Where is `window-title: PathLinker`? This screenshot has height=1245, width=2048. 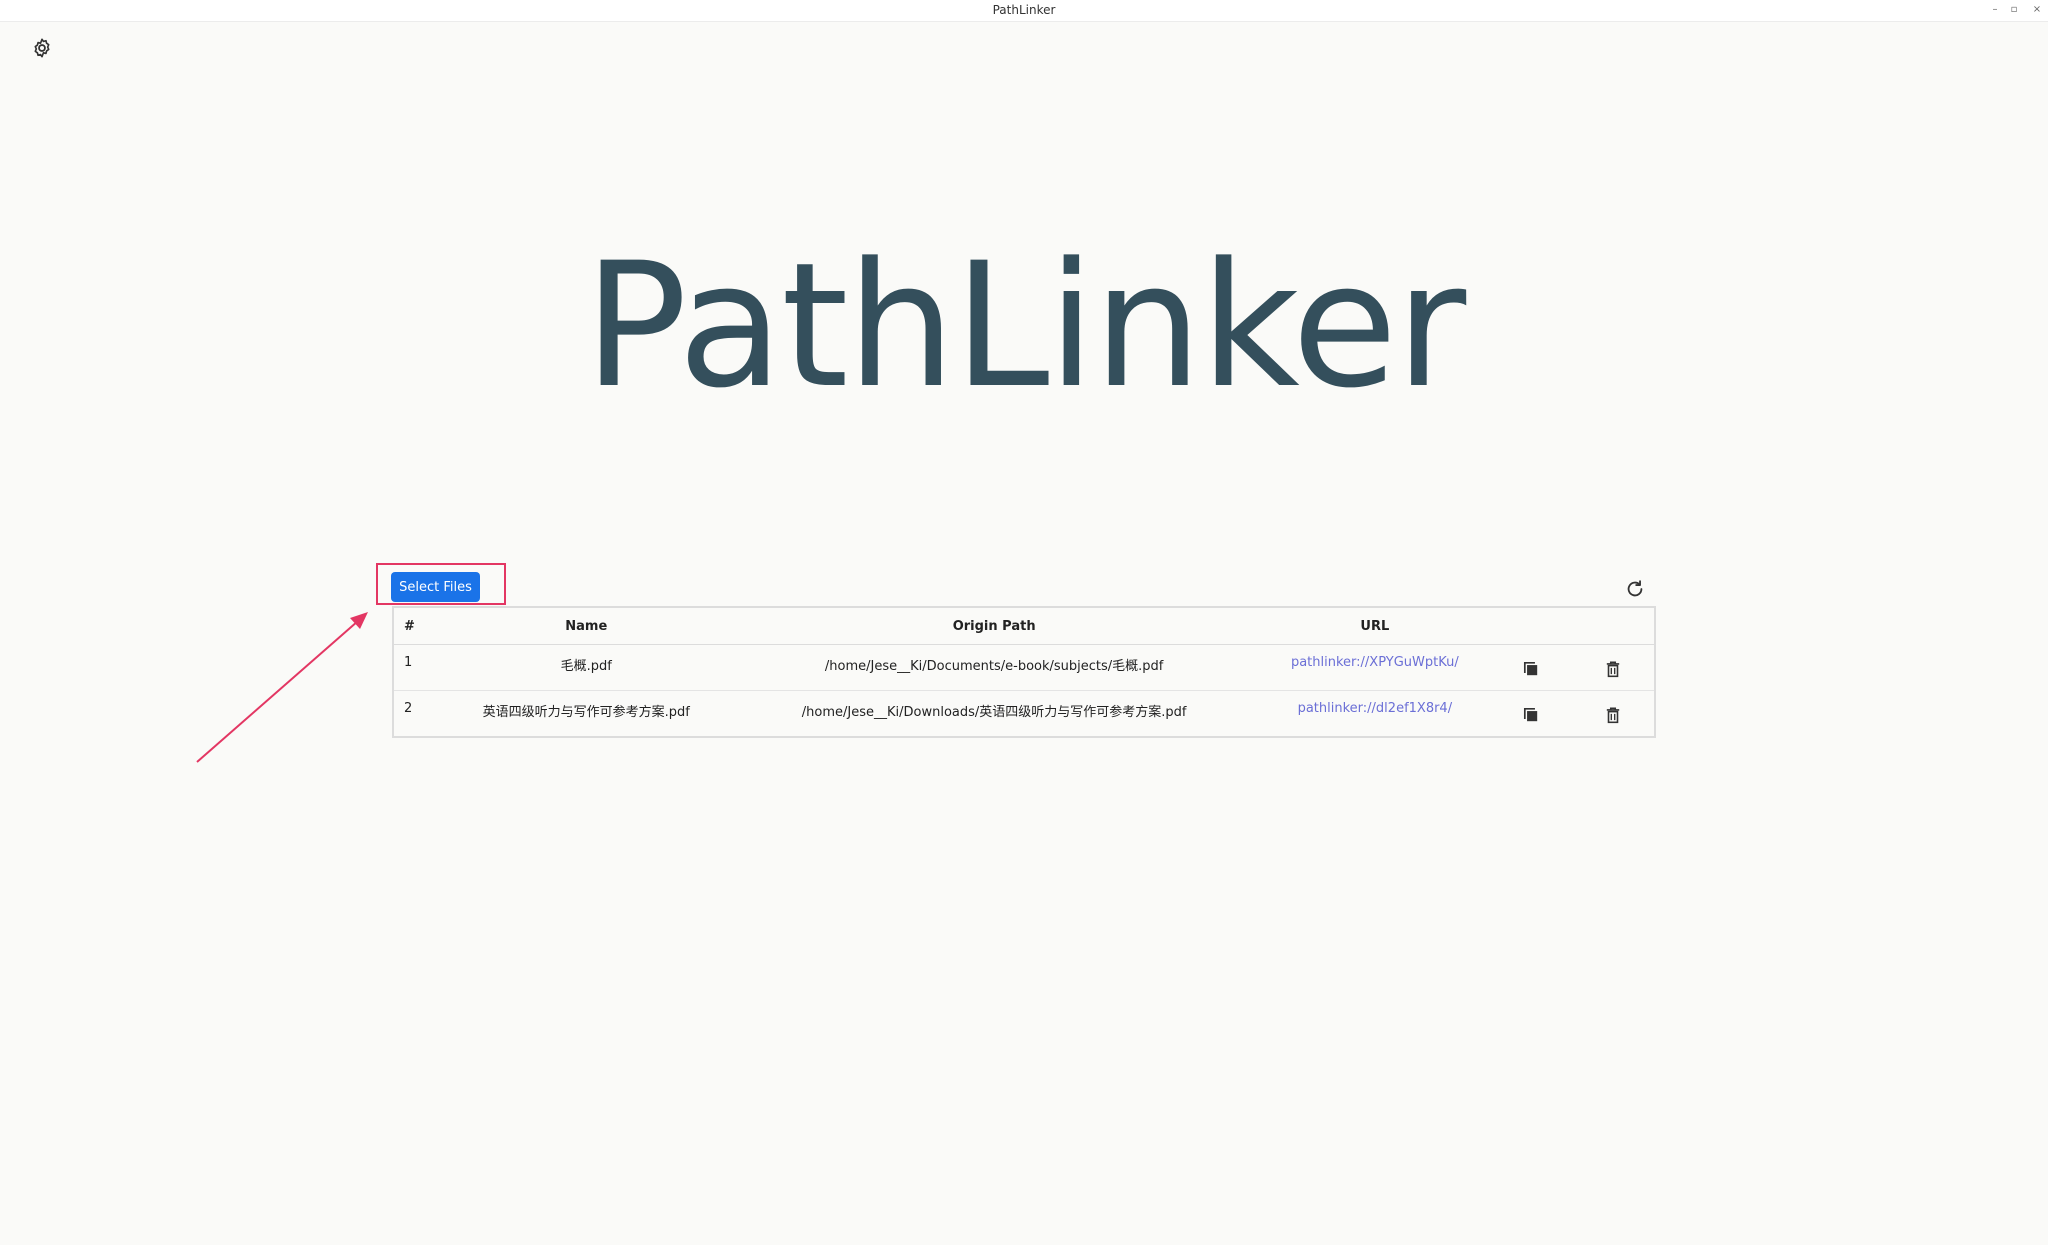 window-title: PathLinker is located at coordinates (1024, 10).